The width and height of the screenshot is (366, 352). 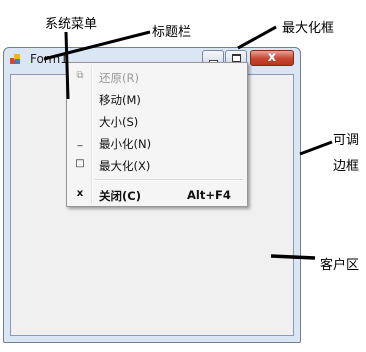 I want to click on pointer-resizable-border, so click(x=316, y=148).